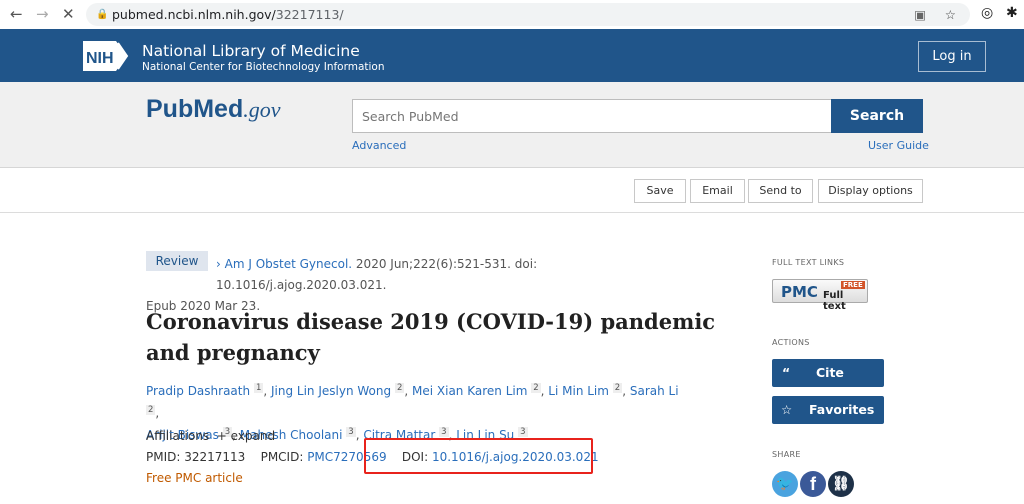 The width and height of the screenshot is (1024, 504). What do you see at coordinates (478, 456) in the screenshot?
I see `doi-highlight-box` at bounding box center [478, 456].